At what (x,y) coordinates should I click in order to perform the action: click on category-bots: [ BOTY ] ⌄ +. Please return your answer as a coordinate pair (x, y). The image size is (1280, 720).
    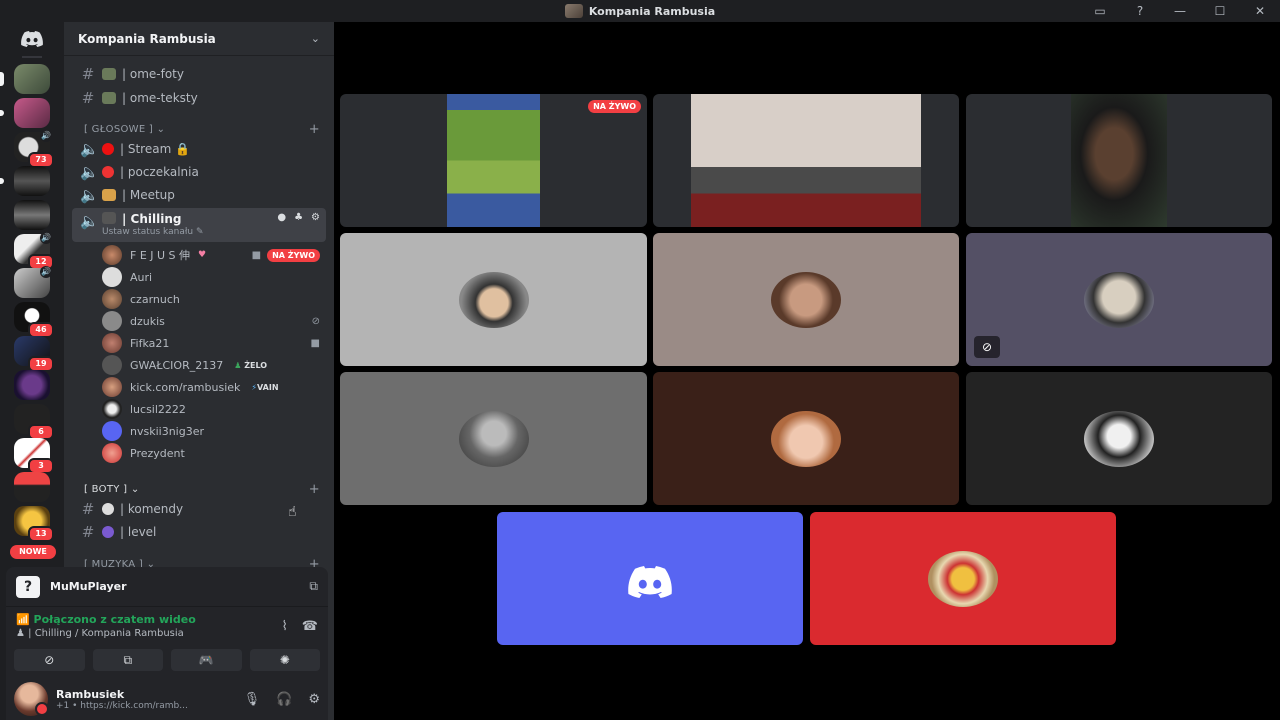
    Looking at the image, I should click on (202, 489).